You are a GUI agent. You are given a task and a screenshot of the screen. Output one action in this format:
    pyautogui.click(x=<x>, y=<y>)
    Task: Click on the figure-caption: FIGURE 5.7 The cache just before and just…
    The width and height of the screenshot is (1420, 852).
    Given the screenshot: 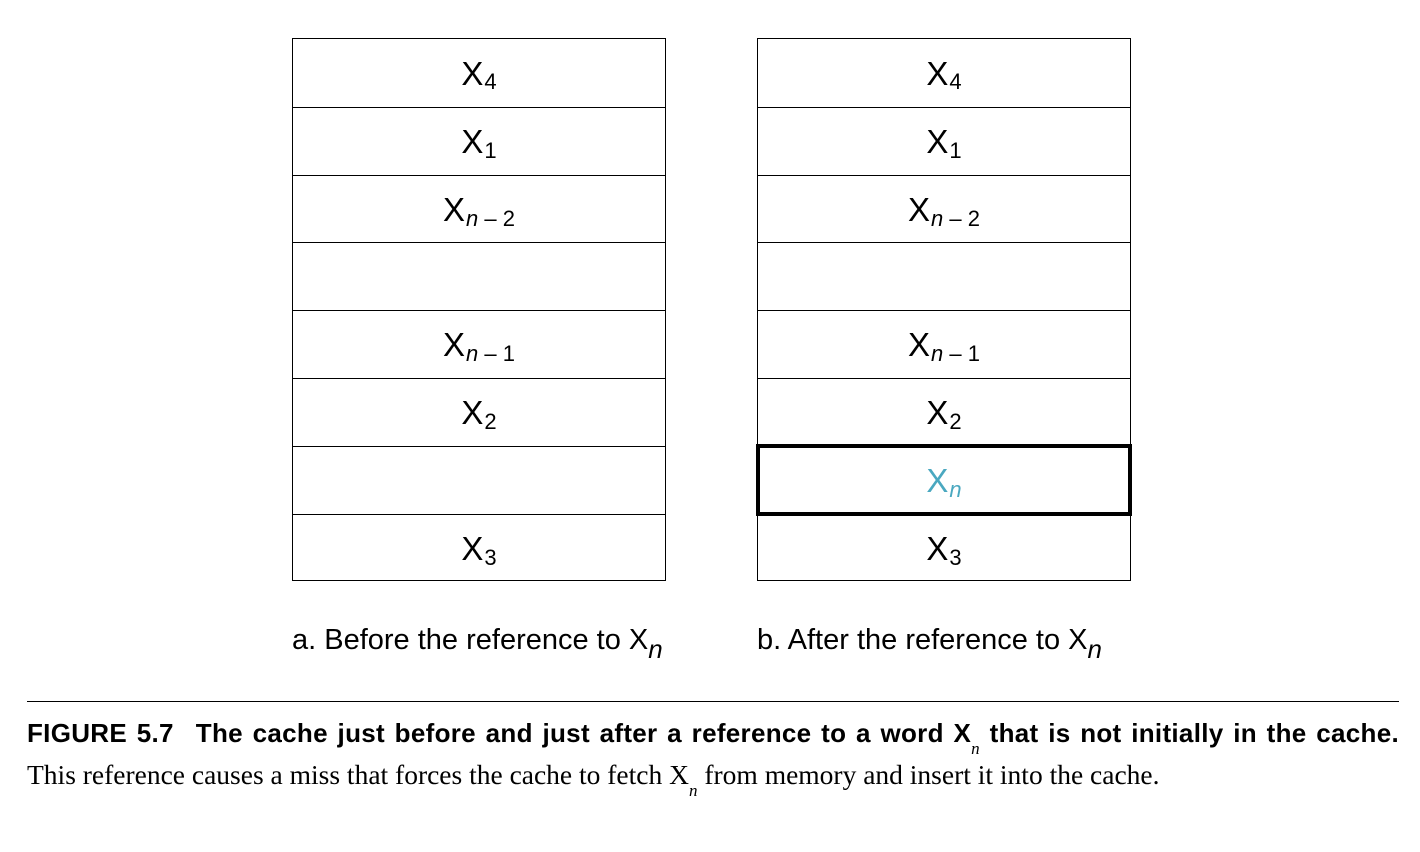 What is the action you would take?
    pyautogui.click(x=713, y=757)
    